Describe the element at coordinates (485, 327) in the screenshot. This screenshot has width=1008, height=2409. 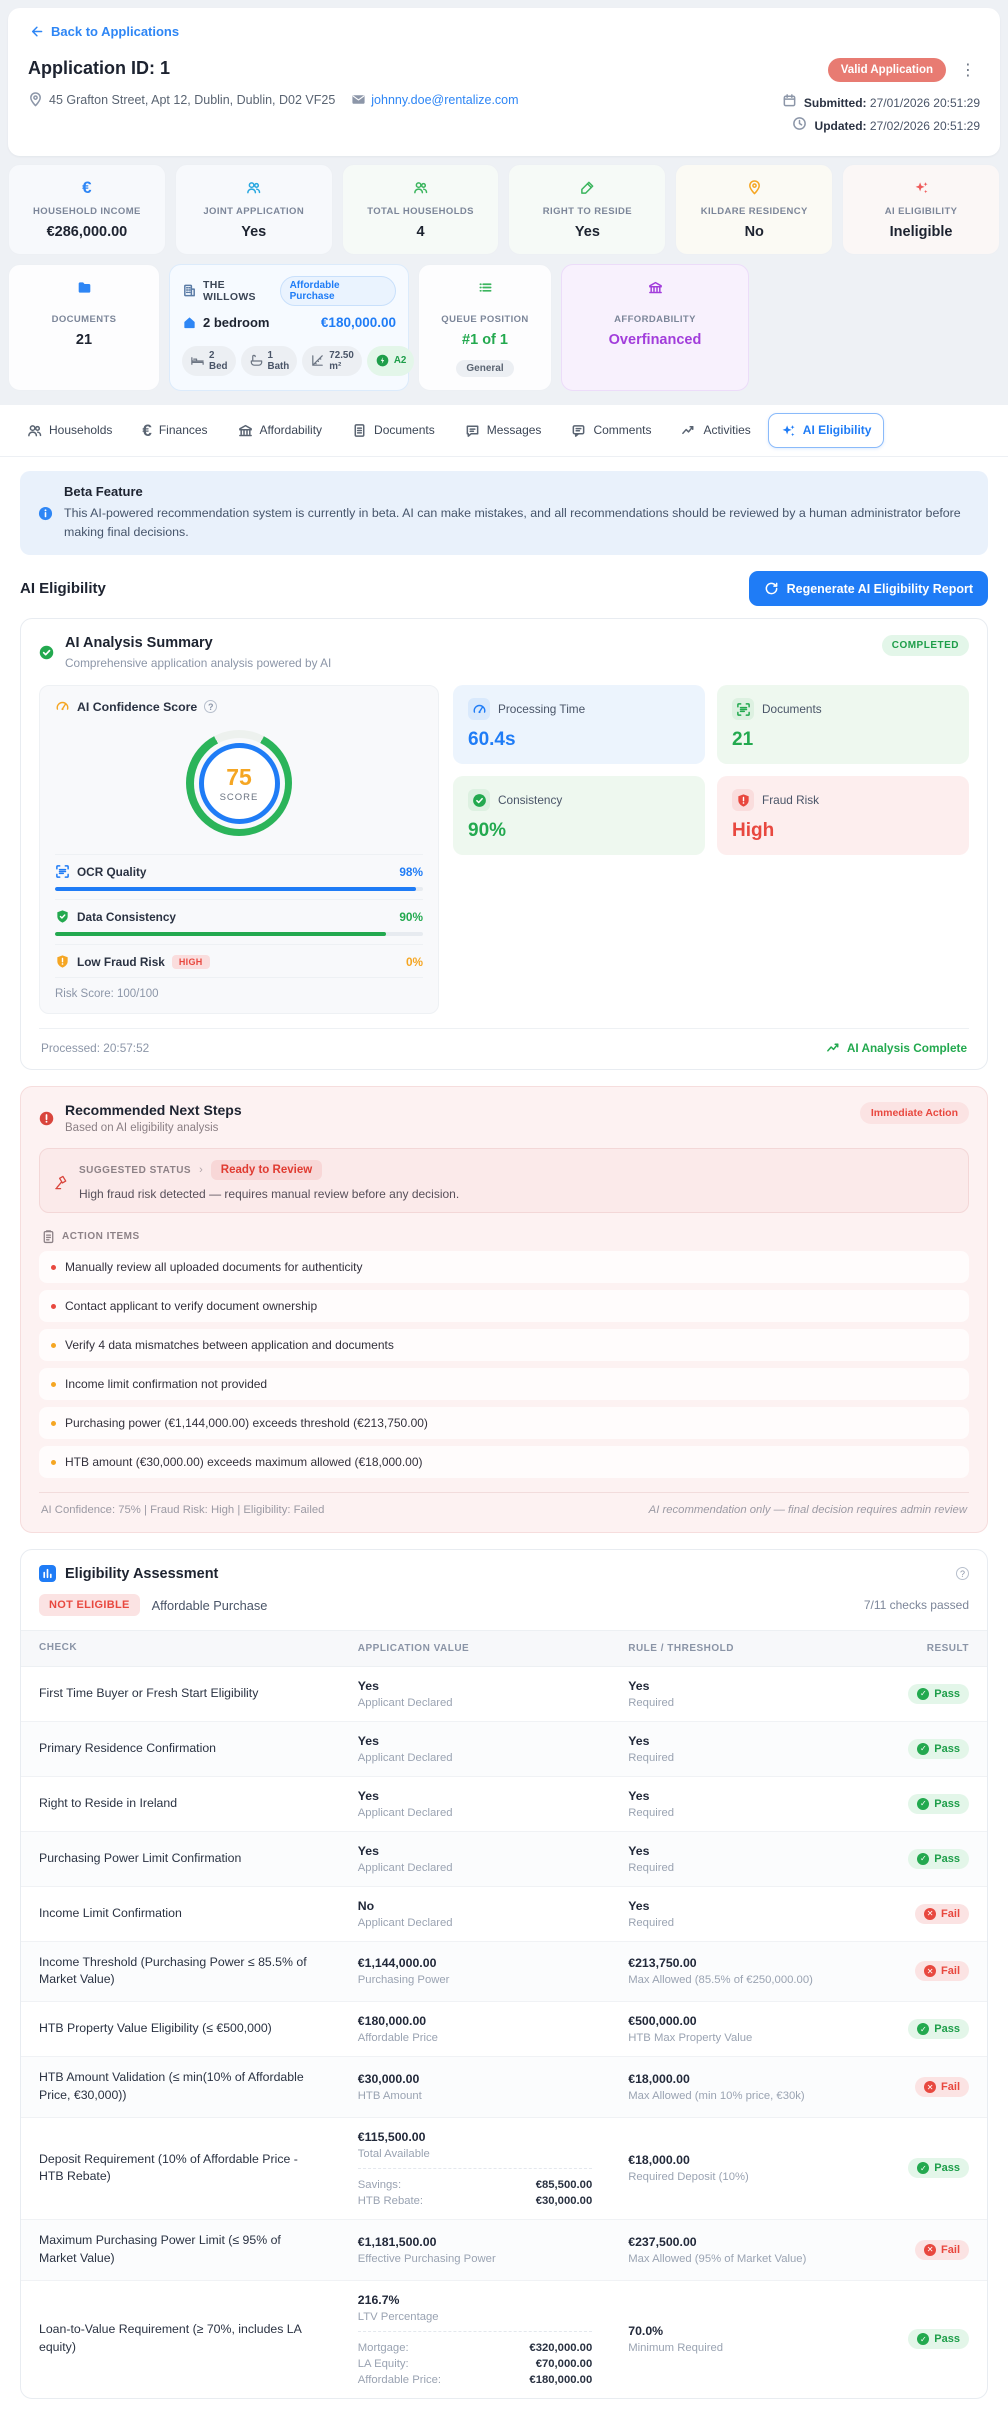
I see `queue-position-card: QUEUE POSITION #1 of 1 General` at that location.